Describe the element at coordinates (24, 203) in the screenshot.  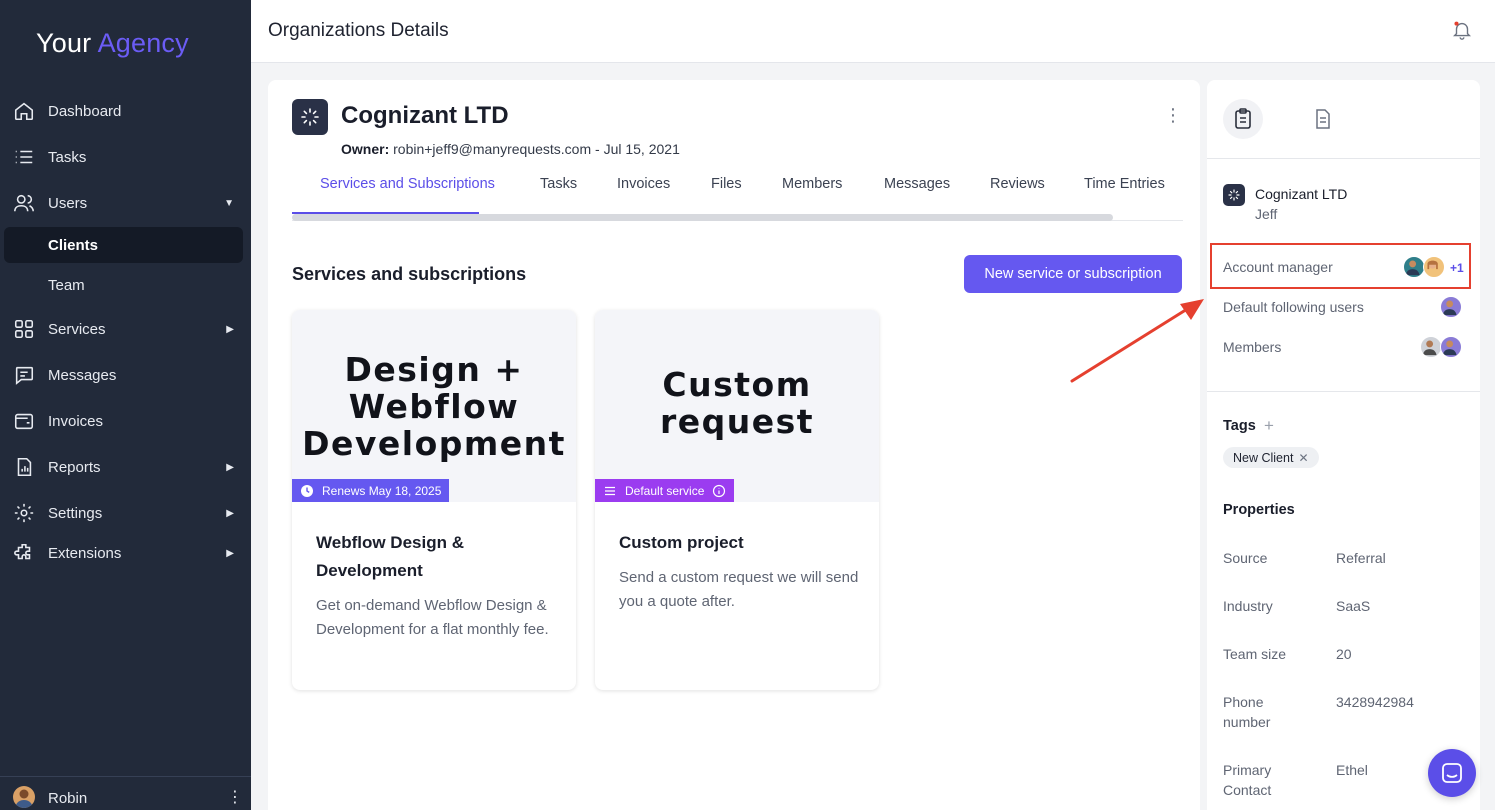
I see `users-icon` at that location.